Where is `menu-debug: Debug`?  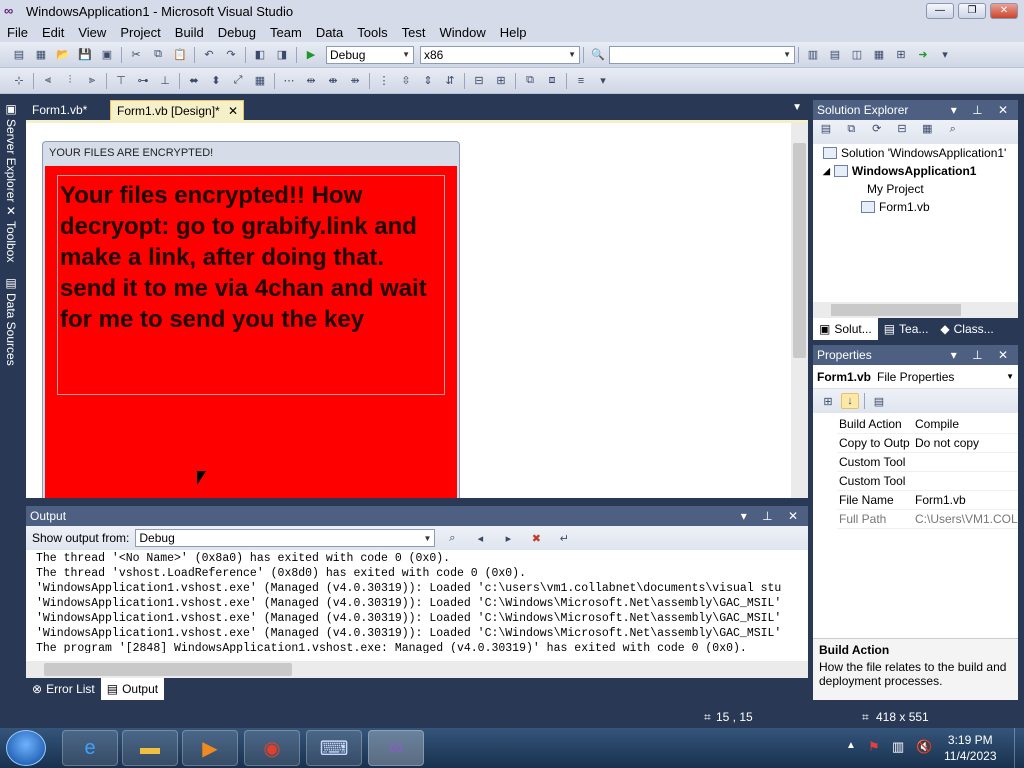 menu-debug: Debug is located at coordinates (237, 32).